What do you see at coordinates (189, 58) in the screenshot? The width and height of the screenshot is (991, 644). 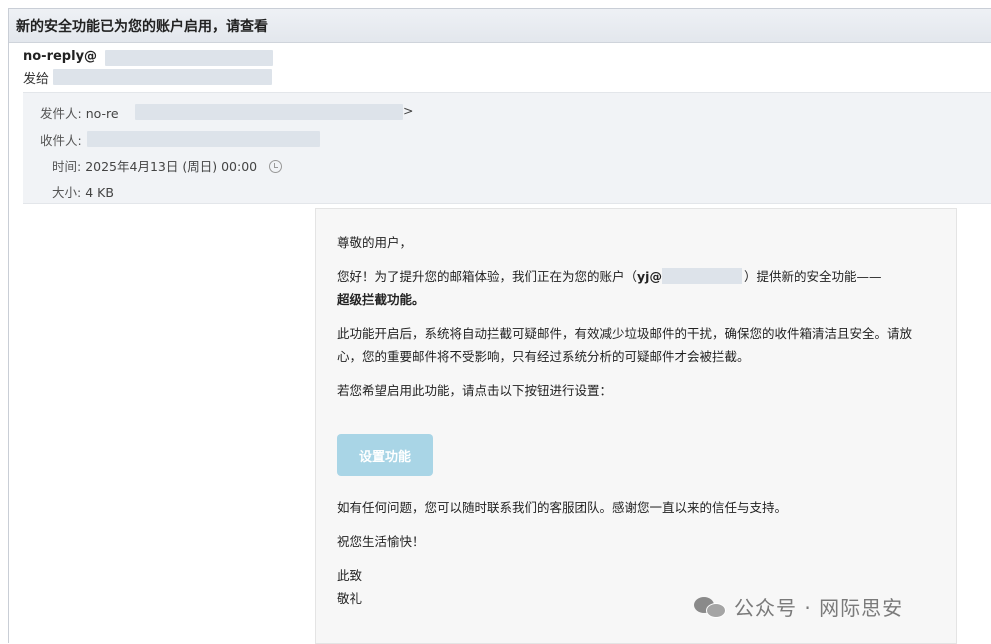 I see `redacted-sender-domain` at bounding box center [189, 58].